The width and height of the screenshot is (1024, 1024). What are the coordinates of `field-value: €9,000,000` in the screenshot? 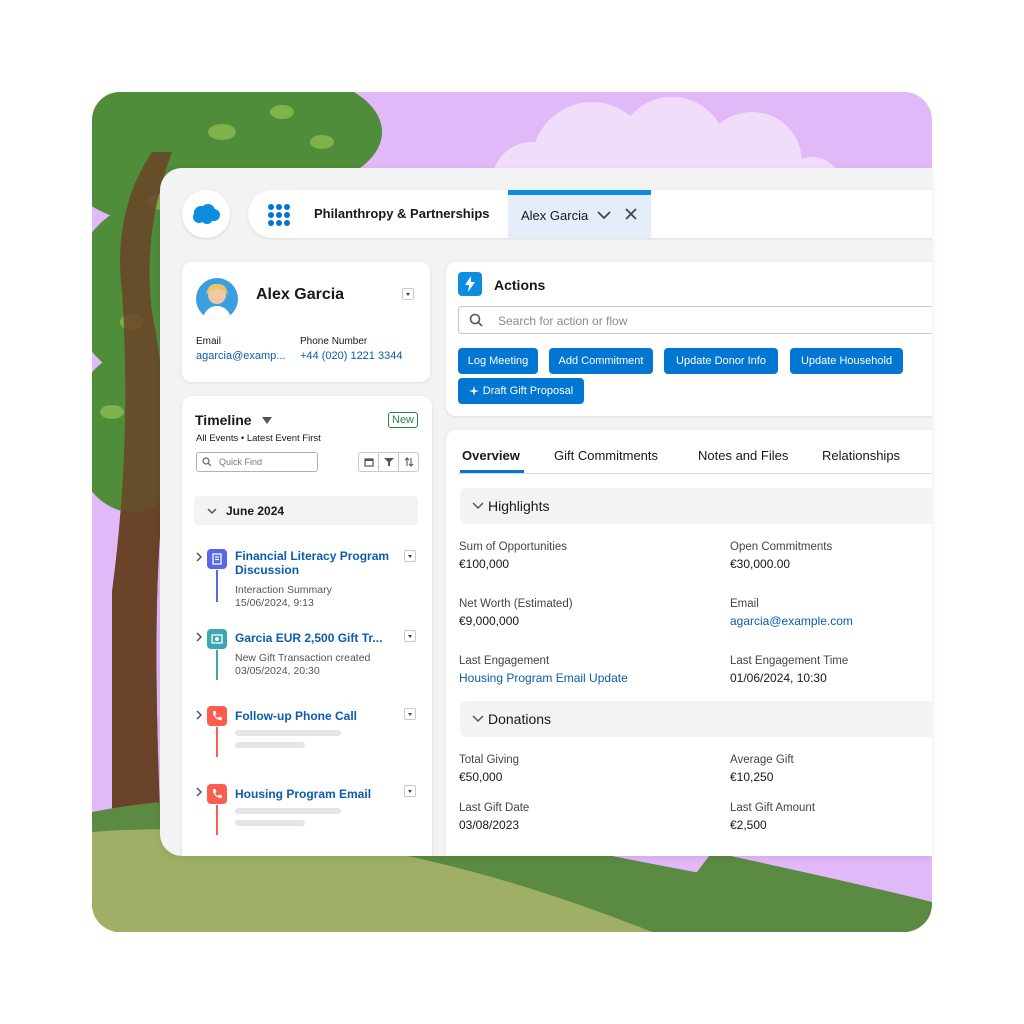 It's located at (489, 621).